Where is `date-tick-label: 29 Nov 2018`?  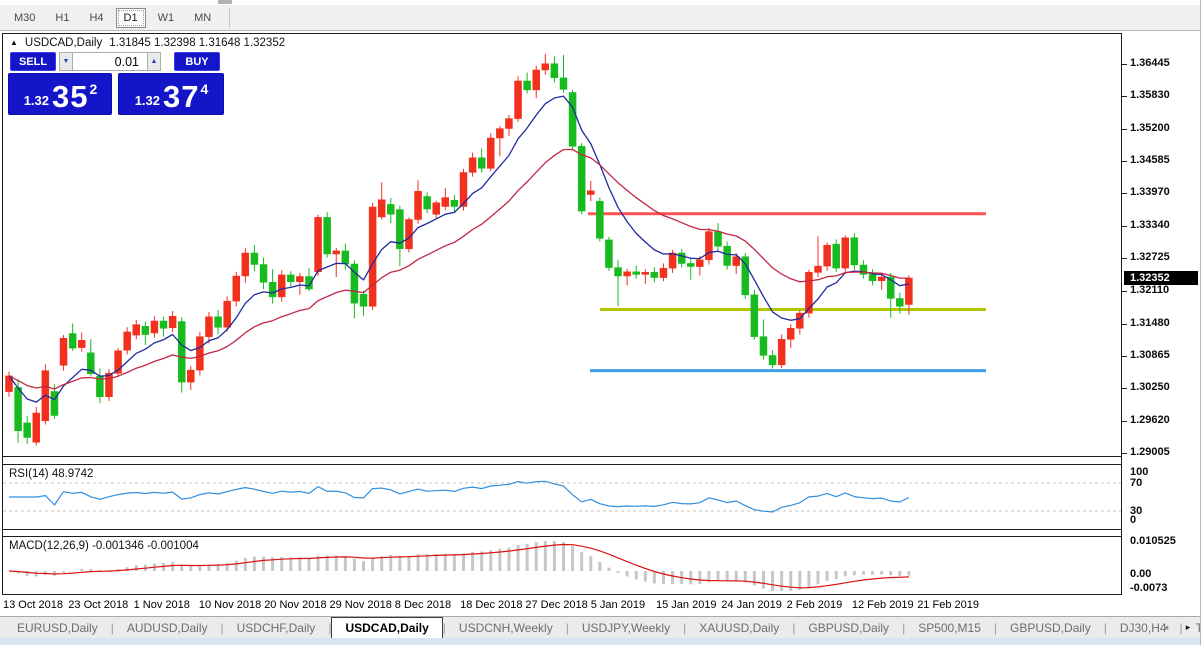 date-tick-label: 29 Nov 2018 is located at coordinates (360, 605).